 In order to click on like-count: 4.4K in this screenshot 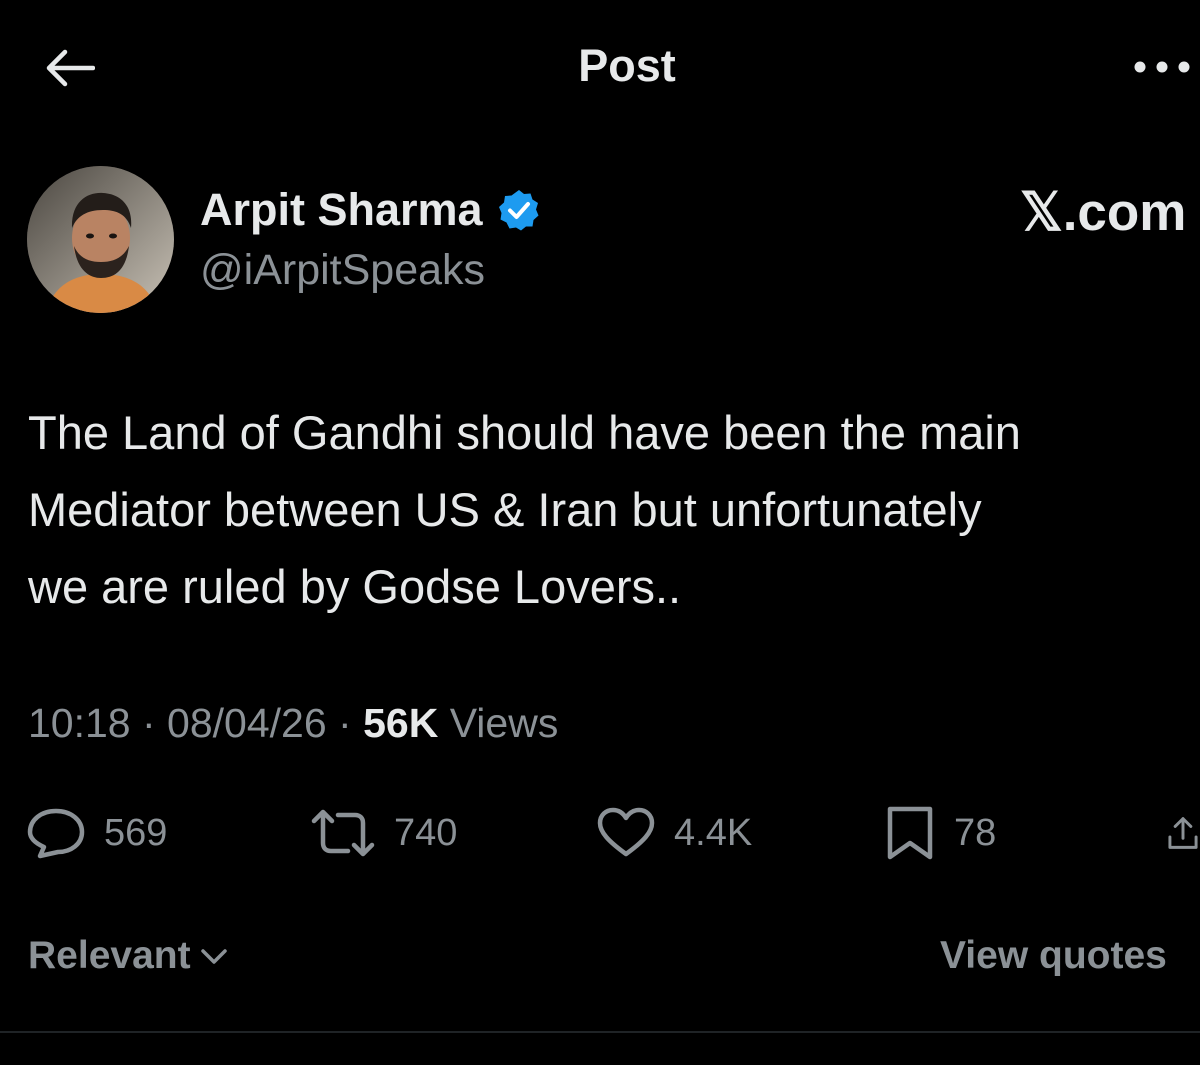, I will do `click(713, 832)`.